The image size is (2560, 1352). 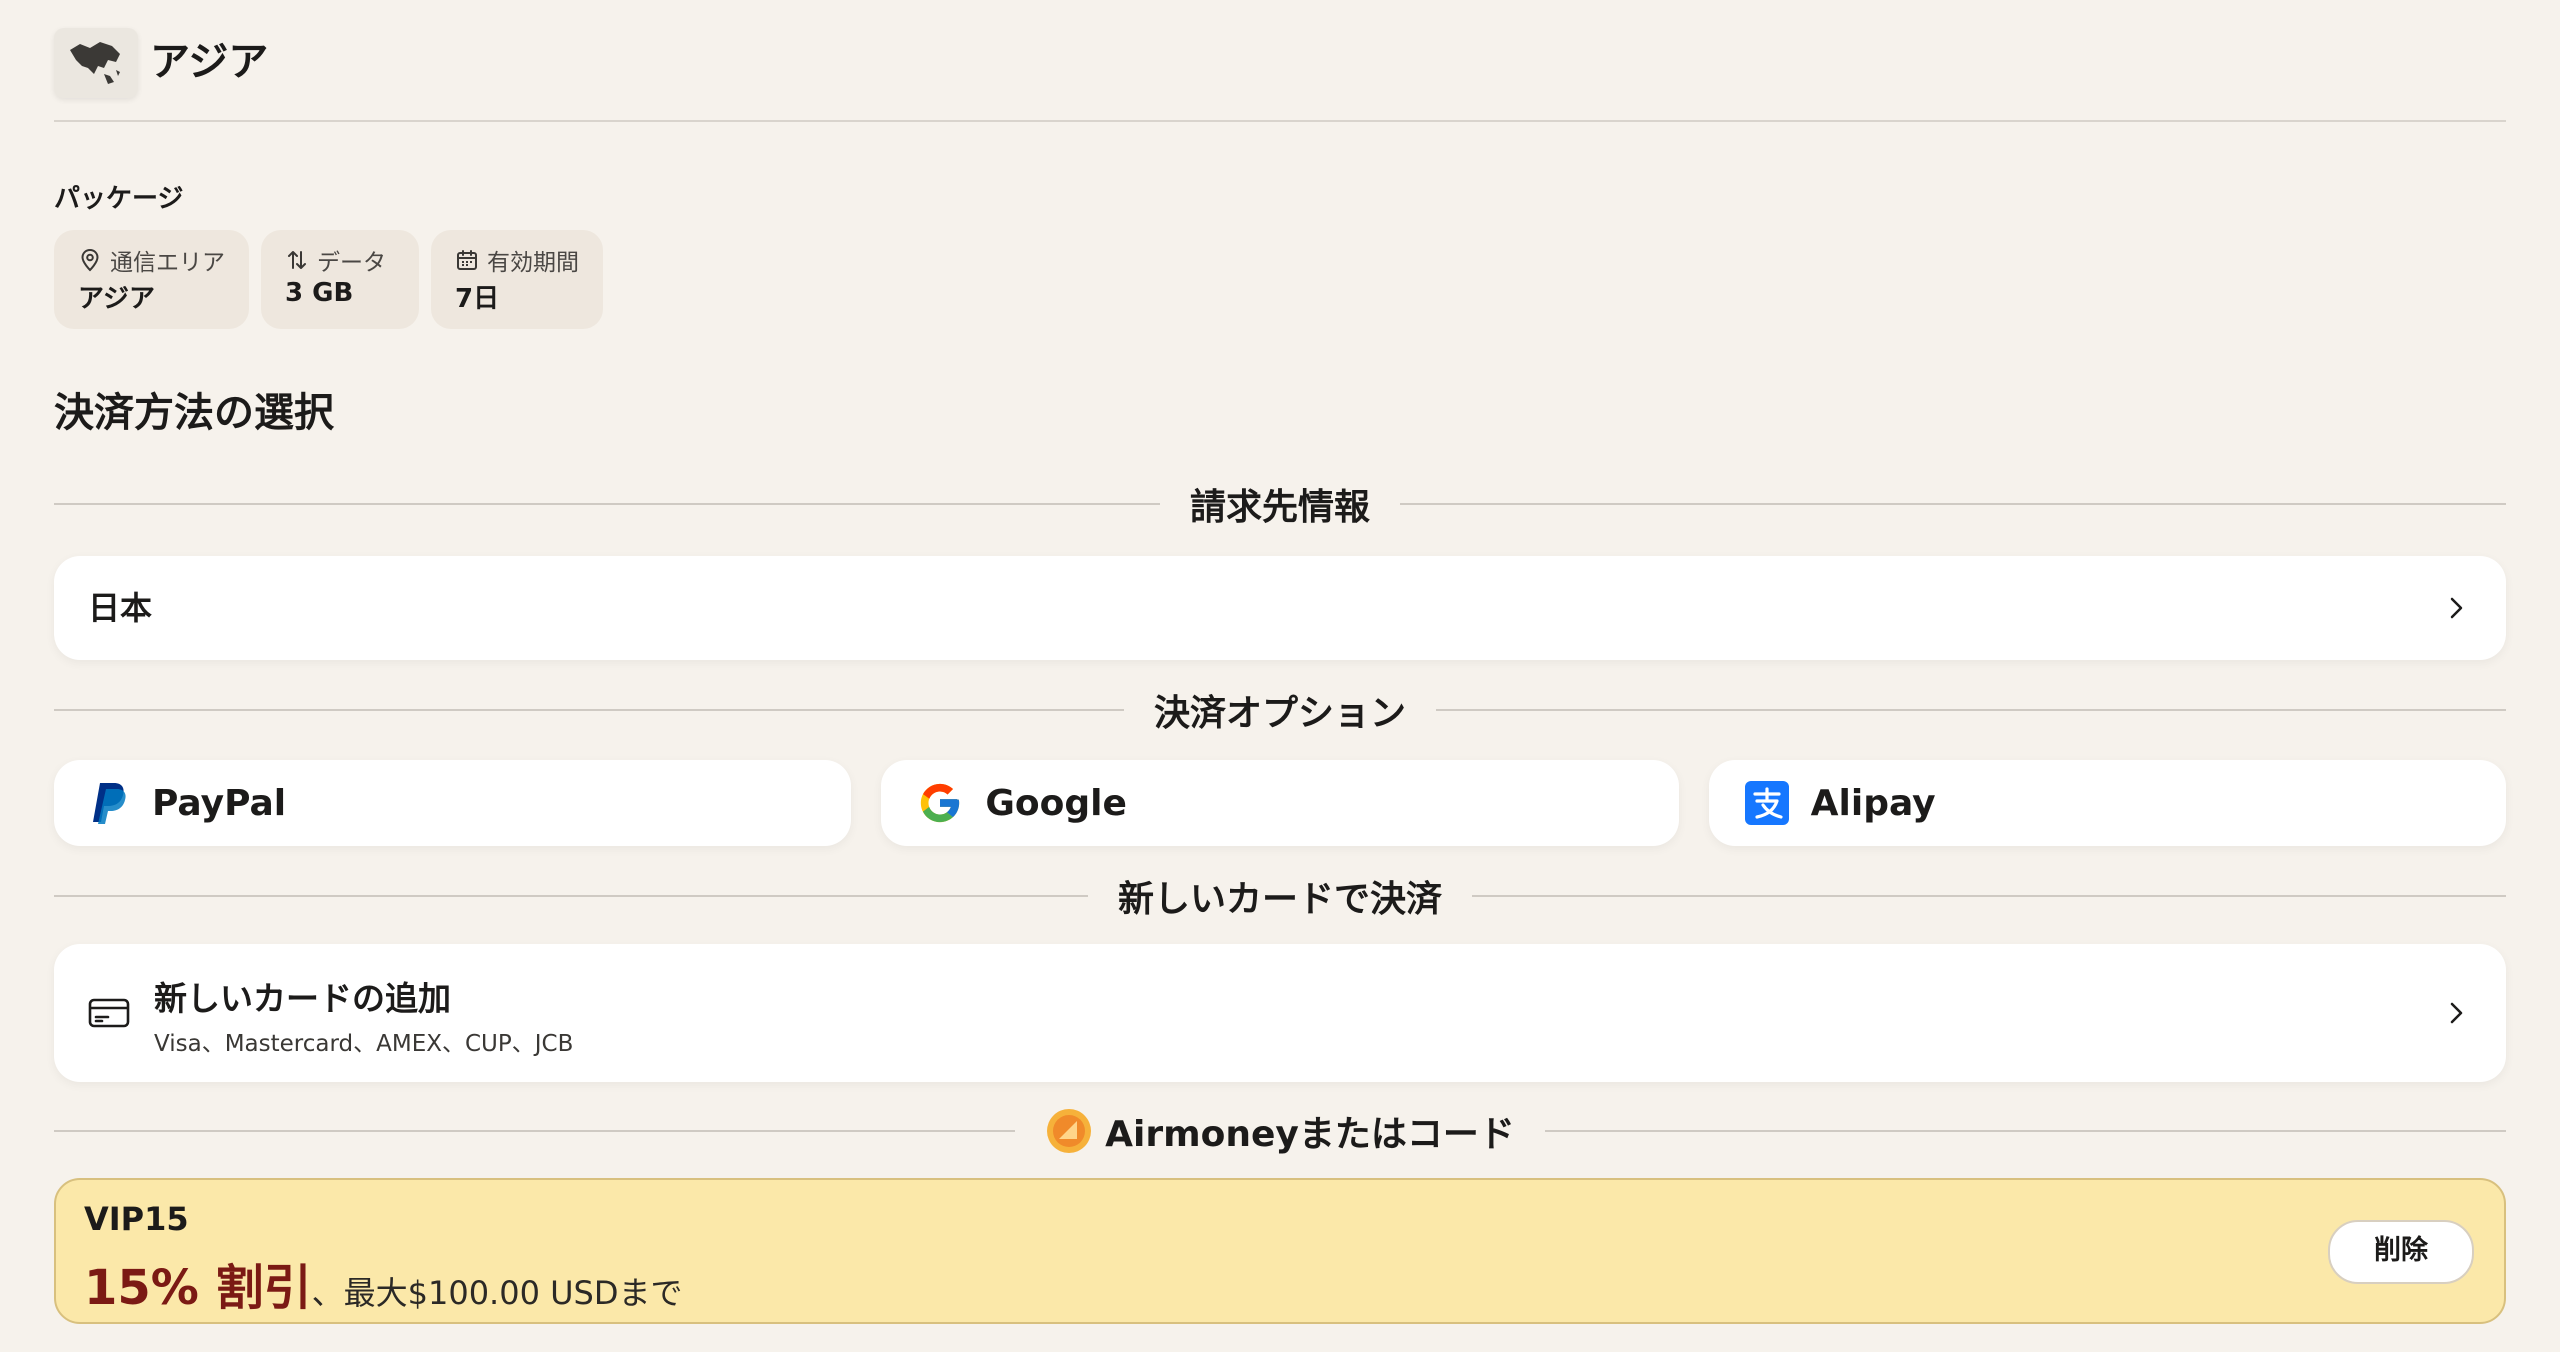 I want to click on airmoney-coin-icon, so click(x=1069, y=1131).